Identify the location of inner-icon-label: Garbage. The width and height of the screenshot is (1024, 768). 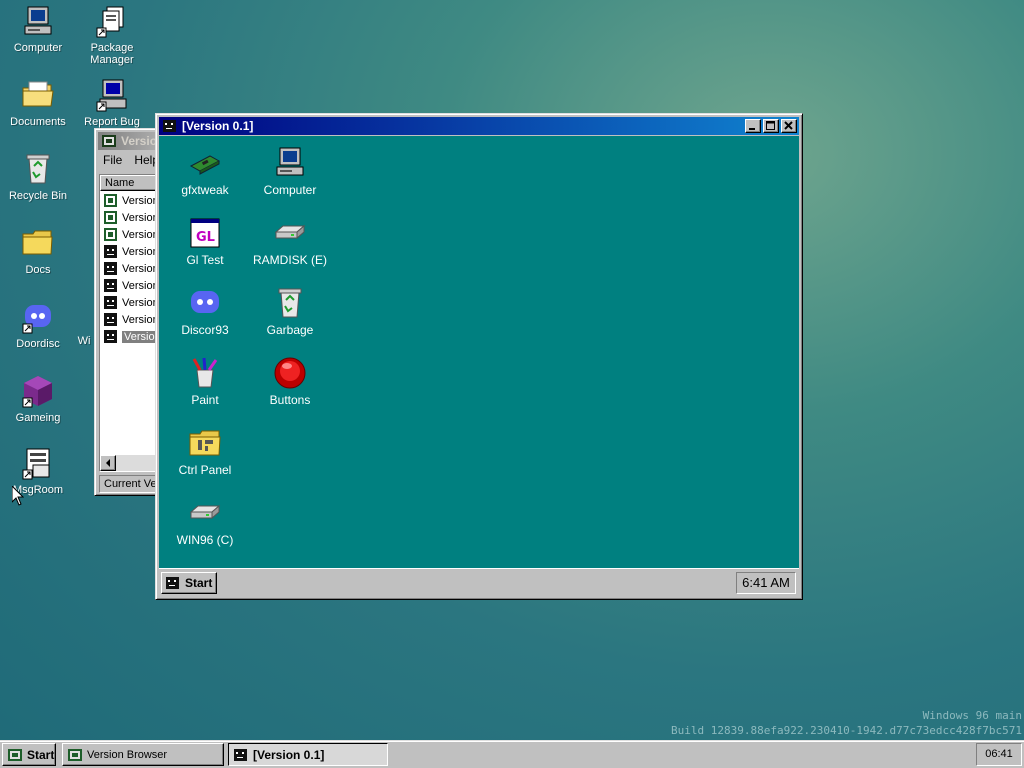
(290, 330).